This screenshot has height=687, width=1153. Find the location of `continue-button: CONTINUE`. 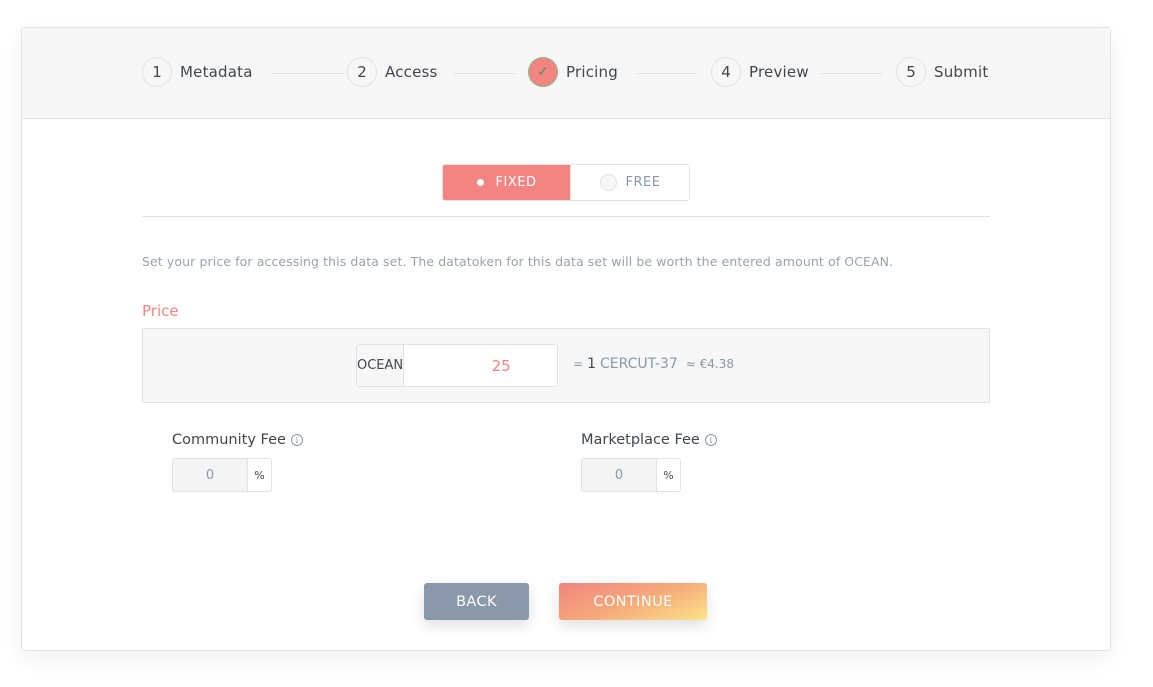

continue-button: CONTINUE is located at coordinates (633, 601).